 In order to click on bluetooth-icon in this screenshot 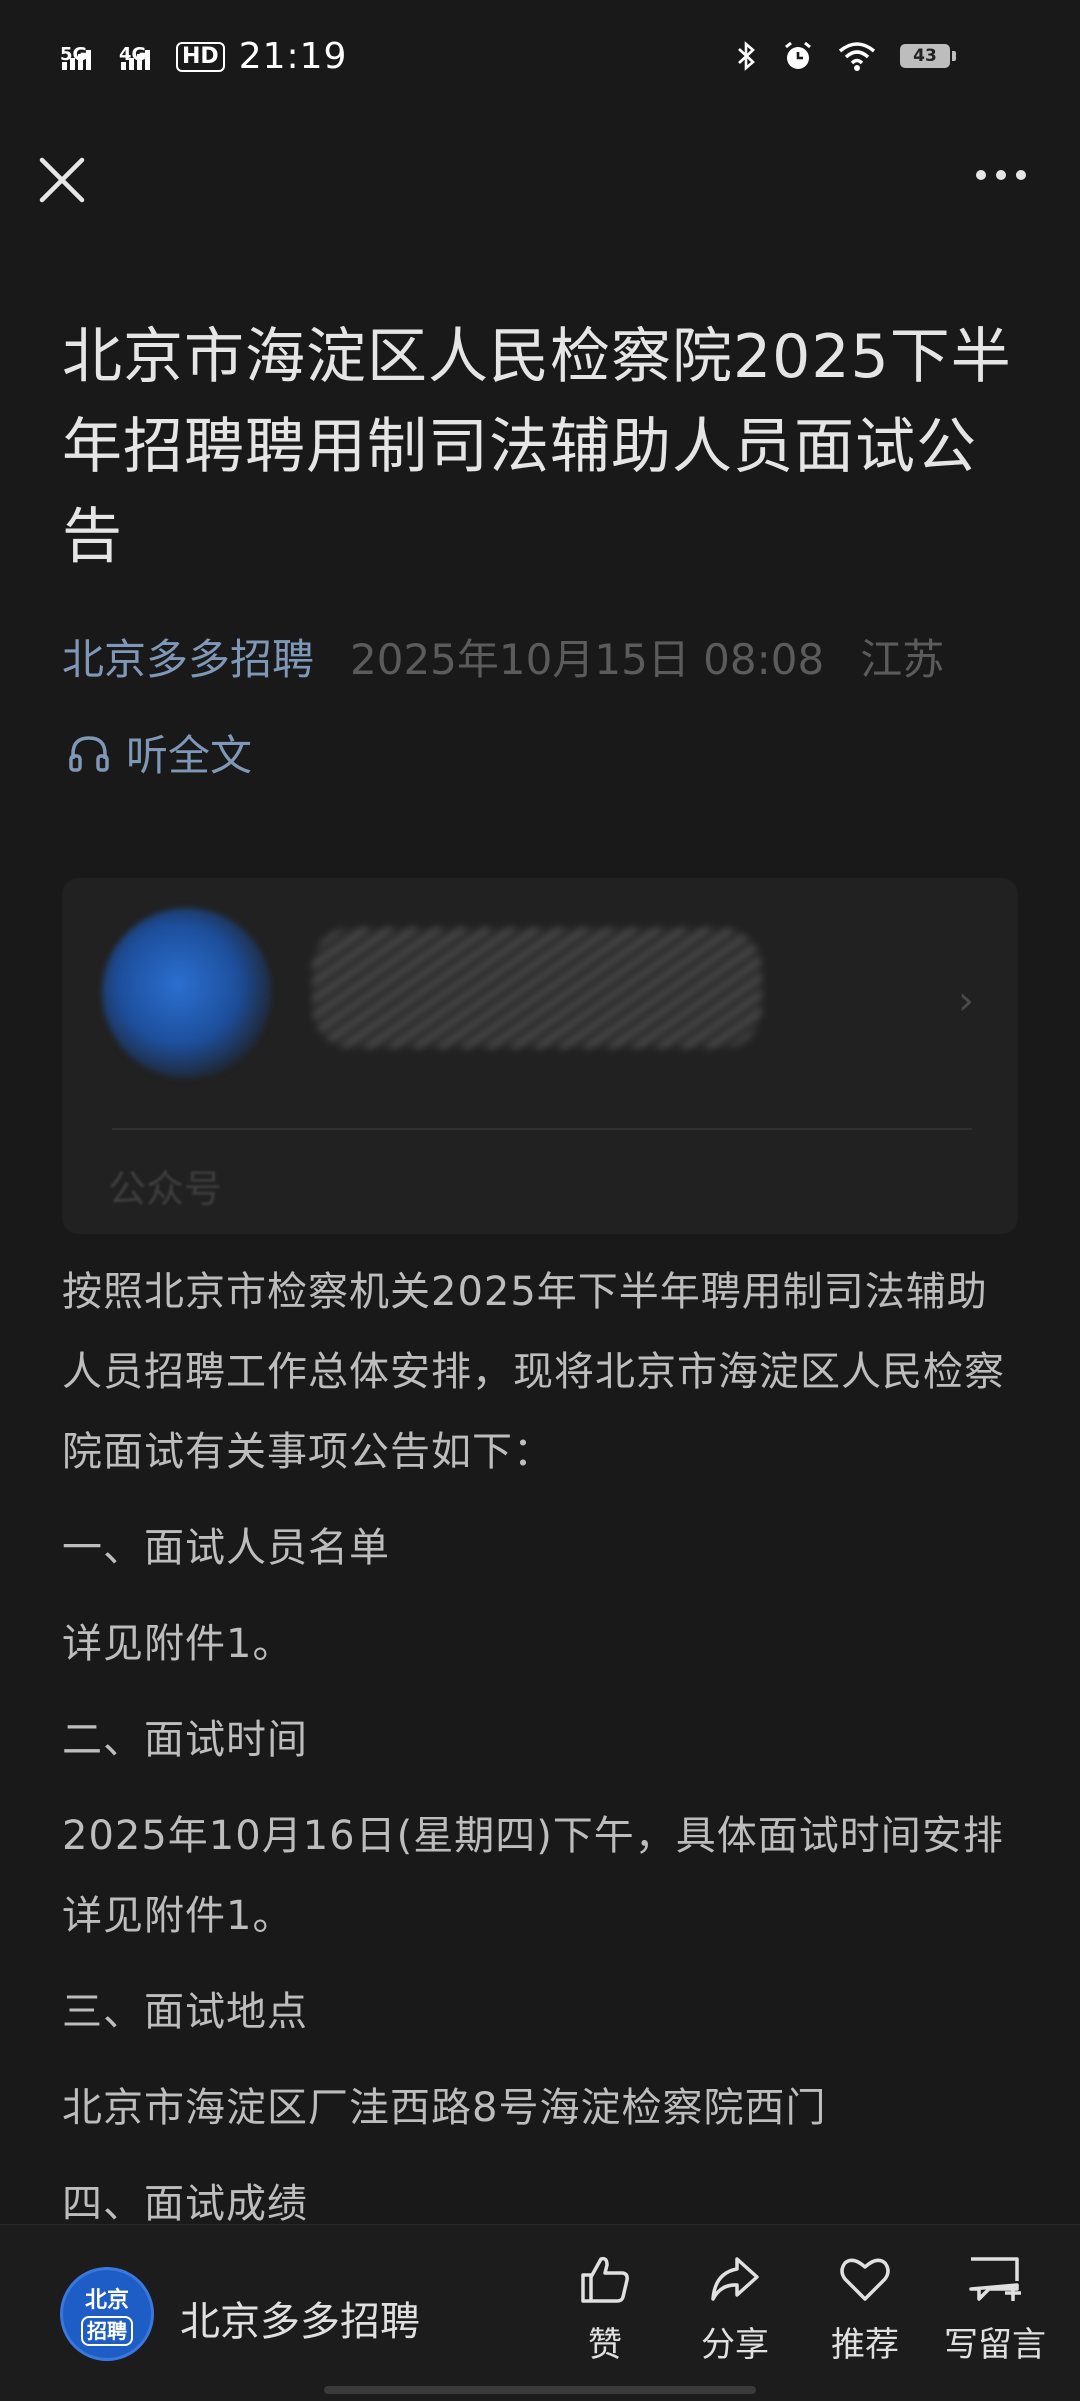, I will do `click(746, 56)`.